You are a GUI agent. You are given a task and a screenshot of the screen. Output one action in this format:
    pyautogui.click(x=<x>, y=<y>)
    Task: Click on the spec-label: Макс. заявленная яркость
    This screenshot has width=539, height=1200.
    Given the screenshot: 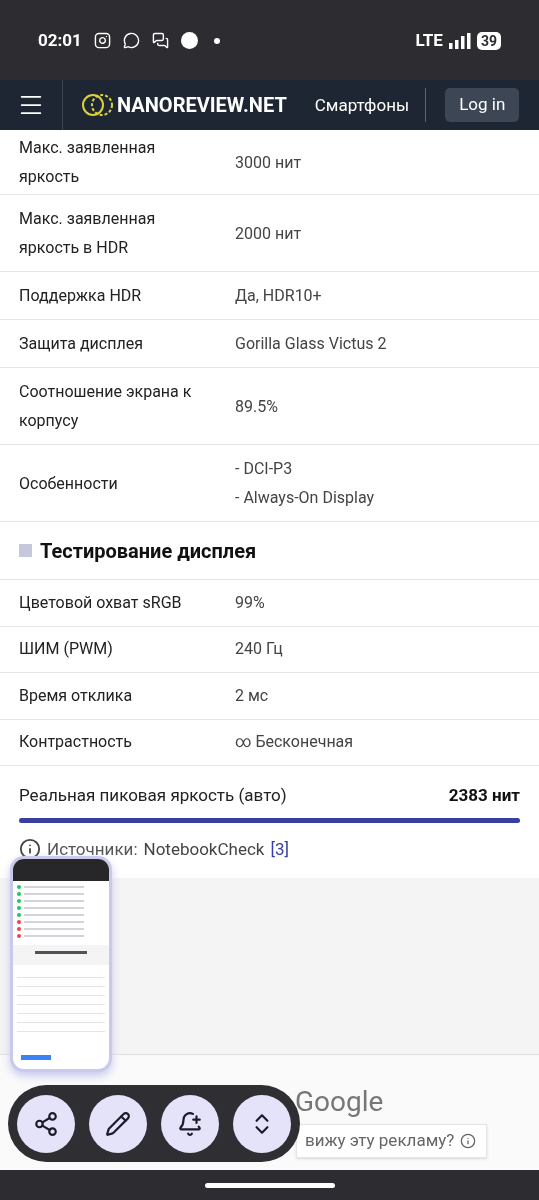 What is the action you would take?
    pyautogui.click(x=88, y=162)
    